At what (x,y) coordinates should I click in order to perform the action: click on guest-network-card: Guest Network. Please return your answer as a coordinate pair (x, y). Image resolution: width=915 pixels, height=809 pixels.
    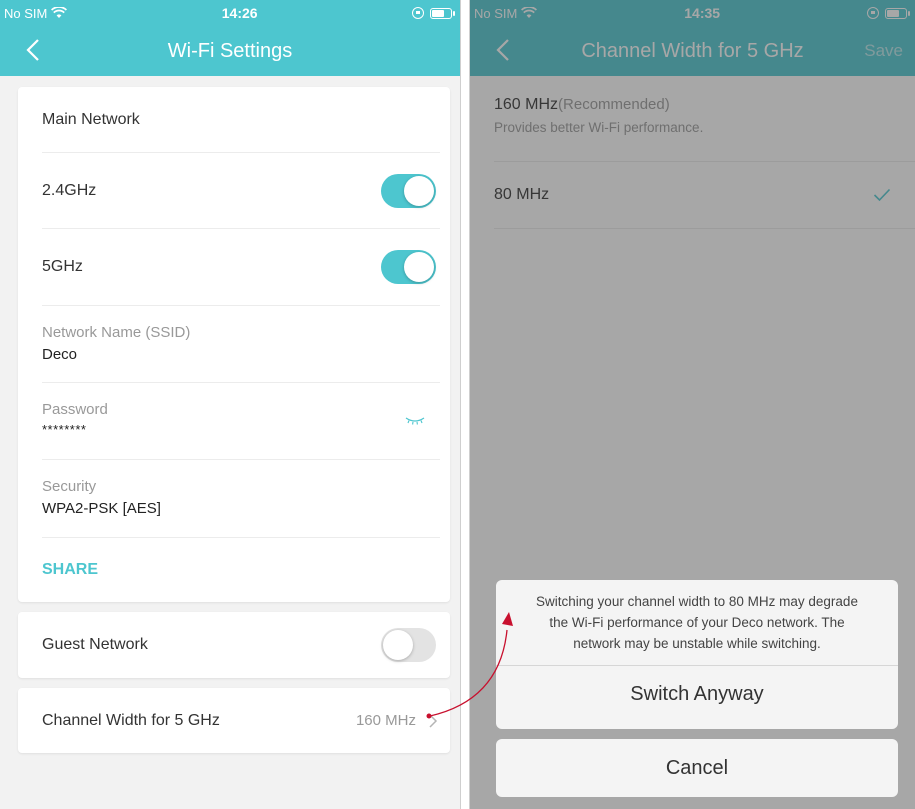
    Looking at the image, I should click on (234, 645).